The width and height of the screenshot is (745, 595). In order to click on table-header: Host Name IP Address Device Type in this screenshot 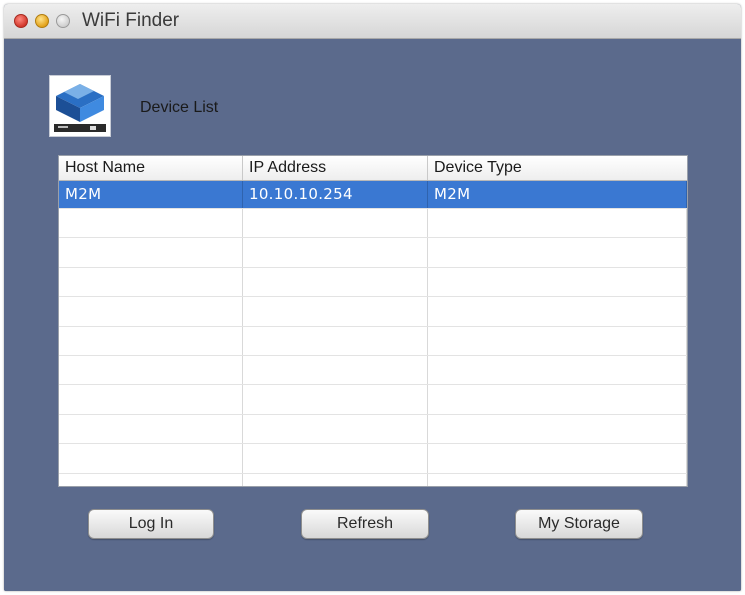, I will do `click(373, 168)`.